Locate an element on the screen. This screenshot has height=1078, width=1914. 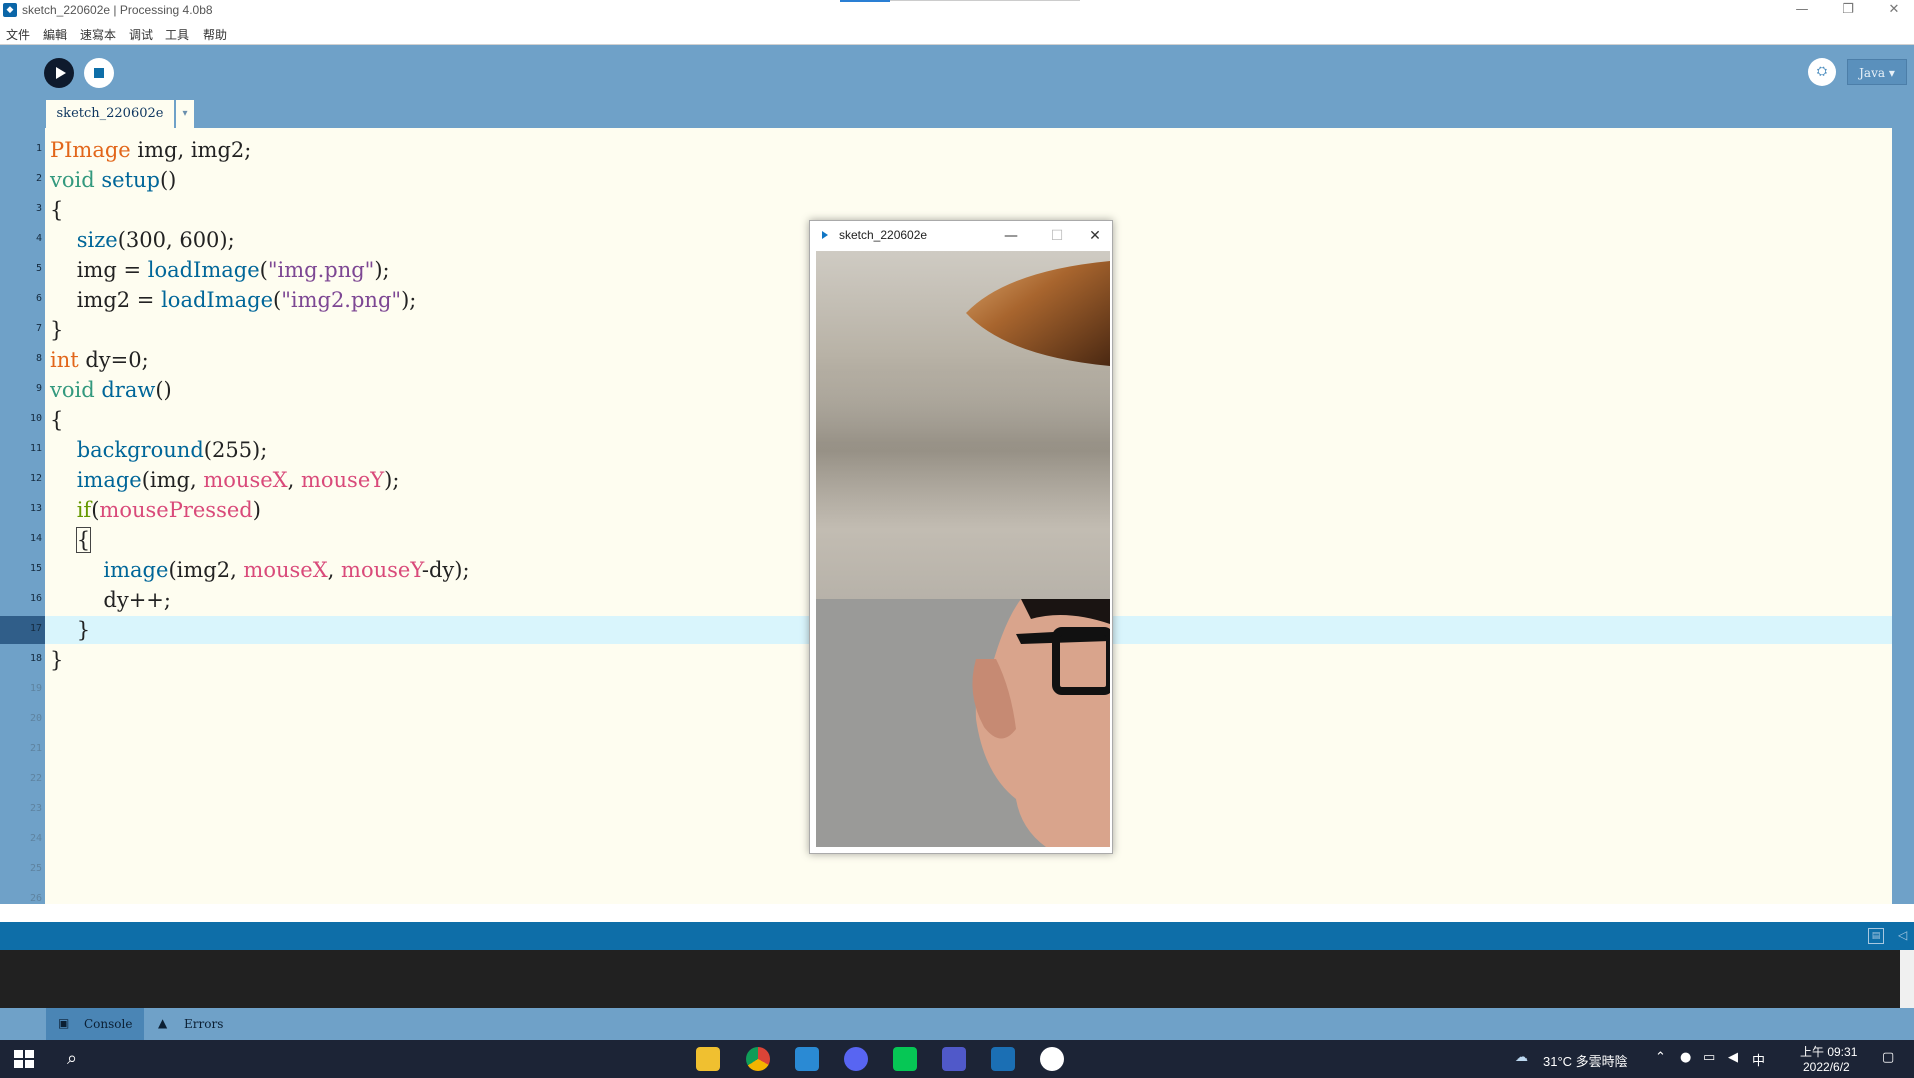
console-scrollbar is located at coordinates (1907, 979).